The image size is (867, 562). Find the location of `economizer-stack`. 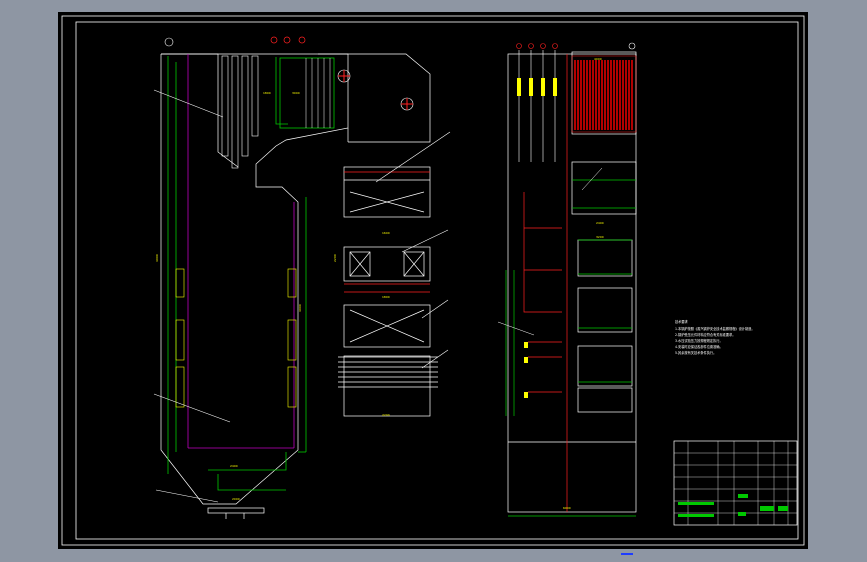

economizer-stack is located at coordinates (388, 291).